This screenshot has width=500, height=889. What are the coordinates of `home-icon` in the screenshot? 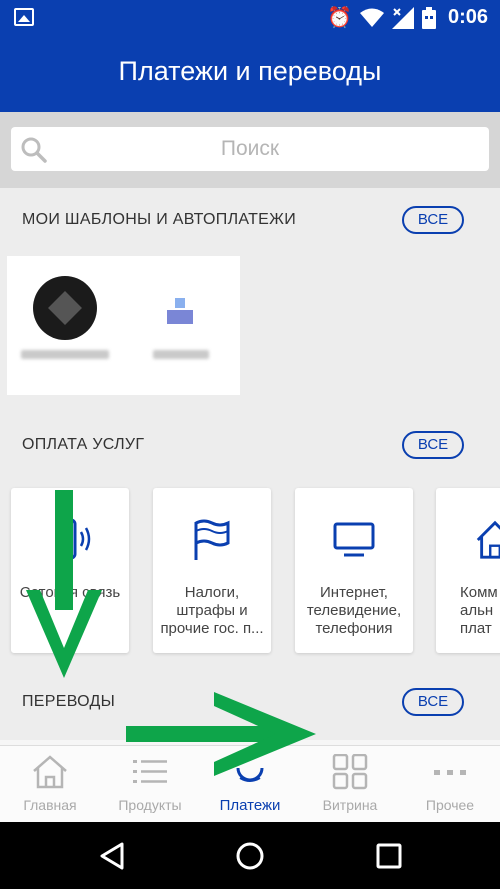 It's located at (50, 772).